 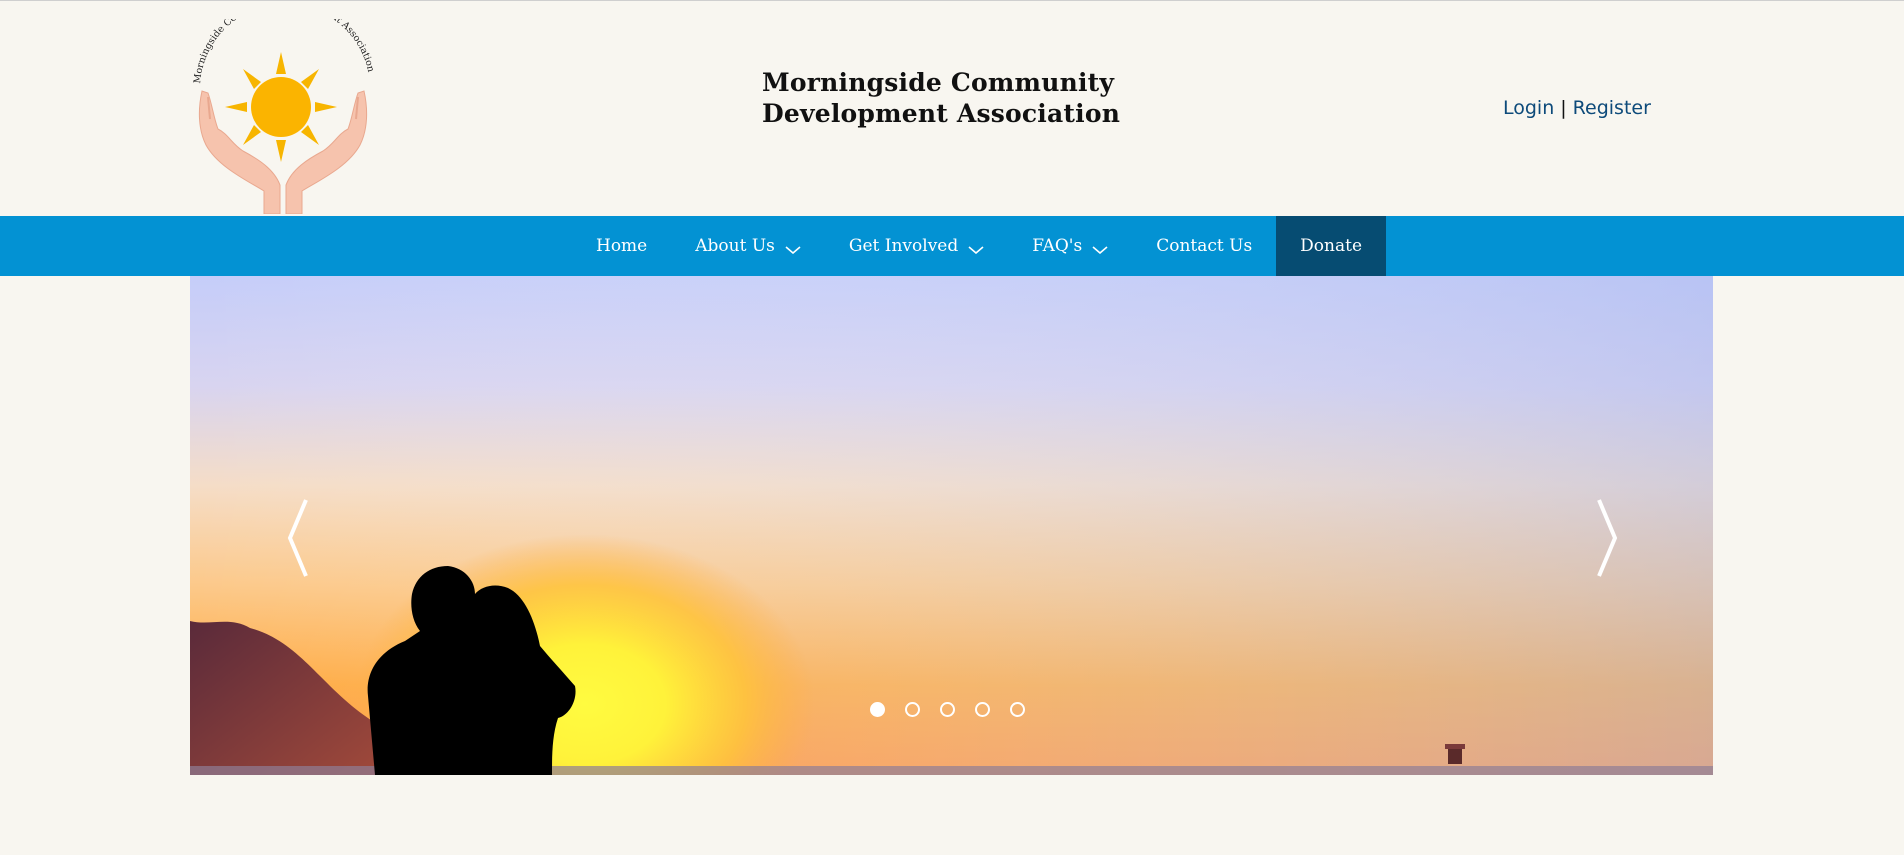 I want to click on auth-links: Login | Register, so click(x=1577, y=108).